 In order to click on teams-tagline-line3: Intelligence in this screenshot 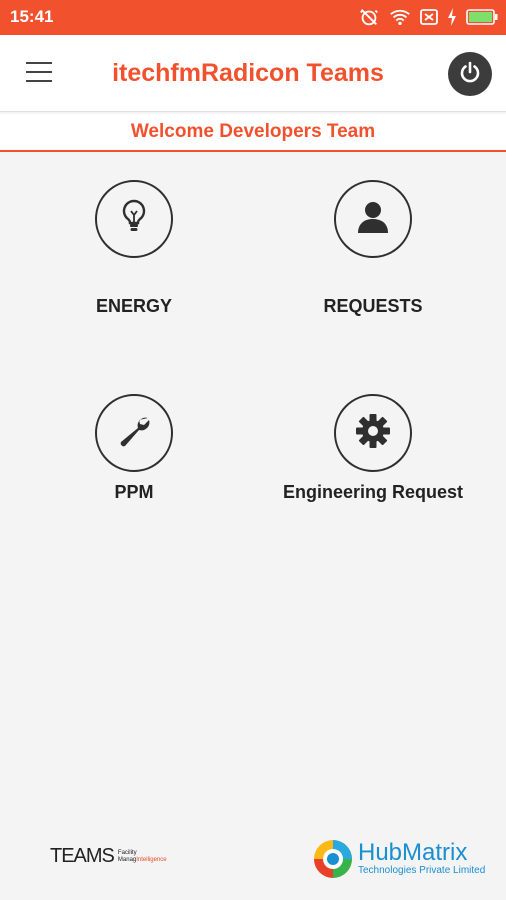, I will do `click(151, 859)`.